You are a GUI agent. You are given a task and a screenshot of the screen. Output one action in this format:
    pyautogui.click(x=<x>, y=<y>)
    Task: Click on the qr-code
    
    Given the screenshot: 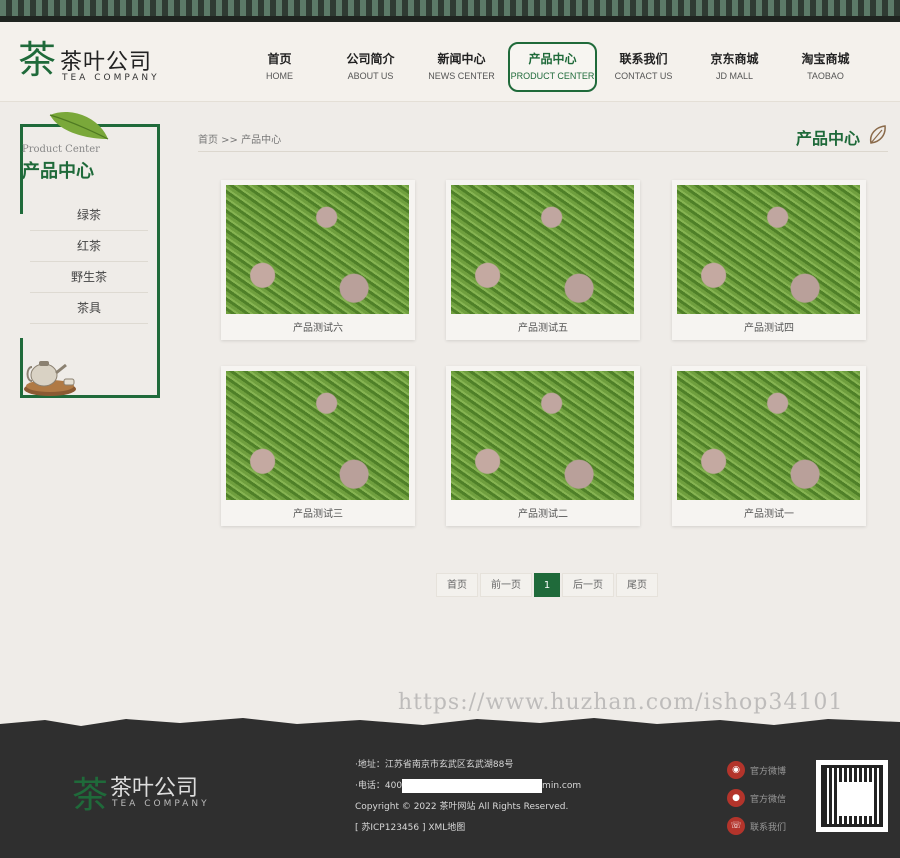 What is the action you would take?
    pyautogui.click(x=852, y=796)
    